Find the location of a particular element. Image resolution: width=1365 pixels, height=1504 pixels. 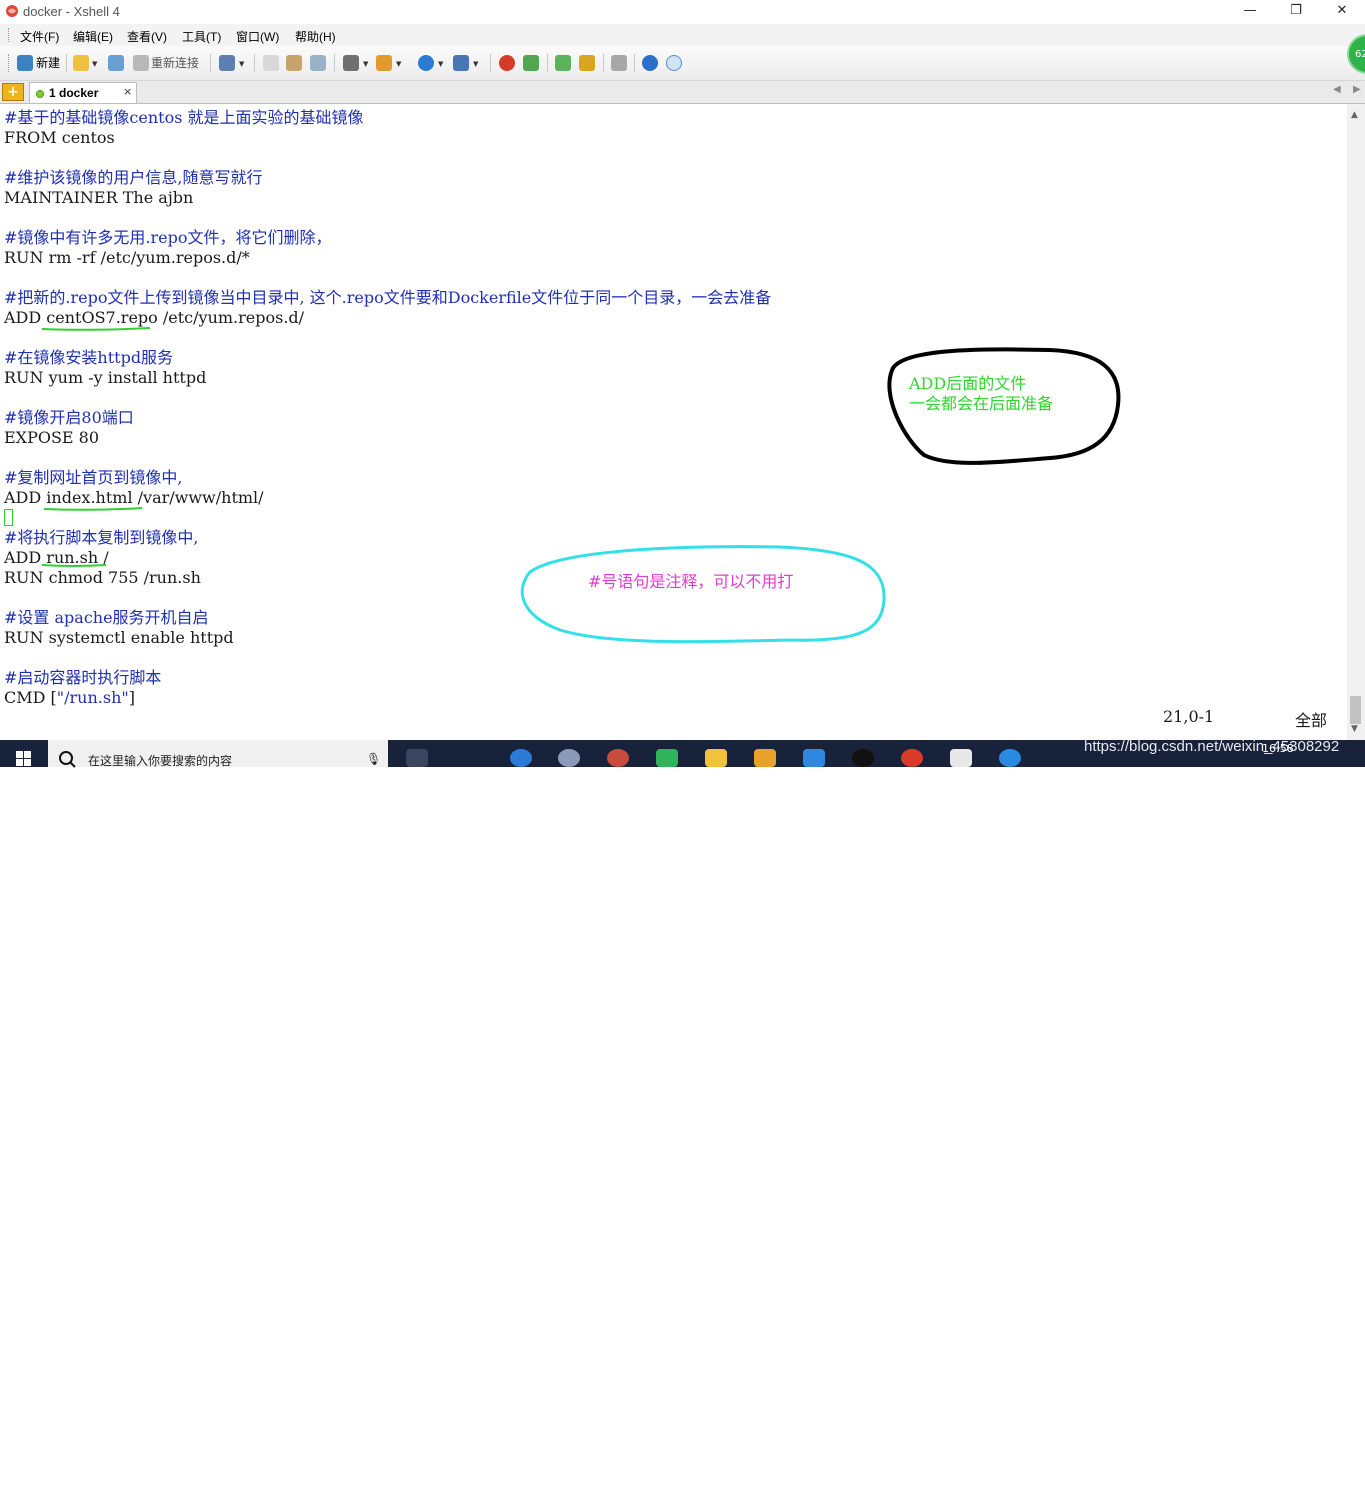

notification-icon: ☰ is located at coordinates (1332, 1494).